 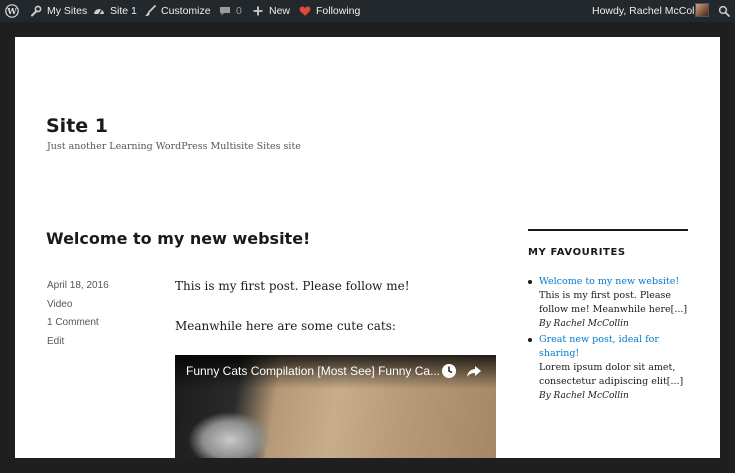 What do you see at coordinates (225, 11) in the screenshot?
I see `comment-bubble-icon` at bounding box center [225, 11].